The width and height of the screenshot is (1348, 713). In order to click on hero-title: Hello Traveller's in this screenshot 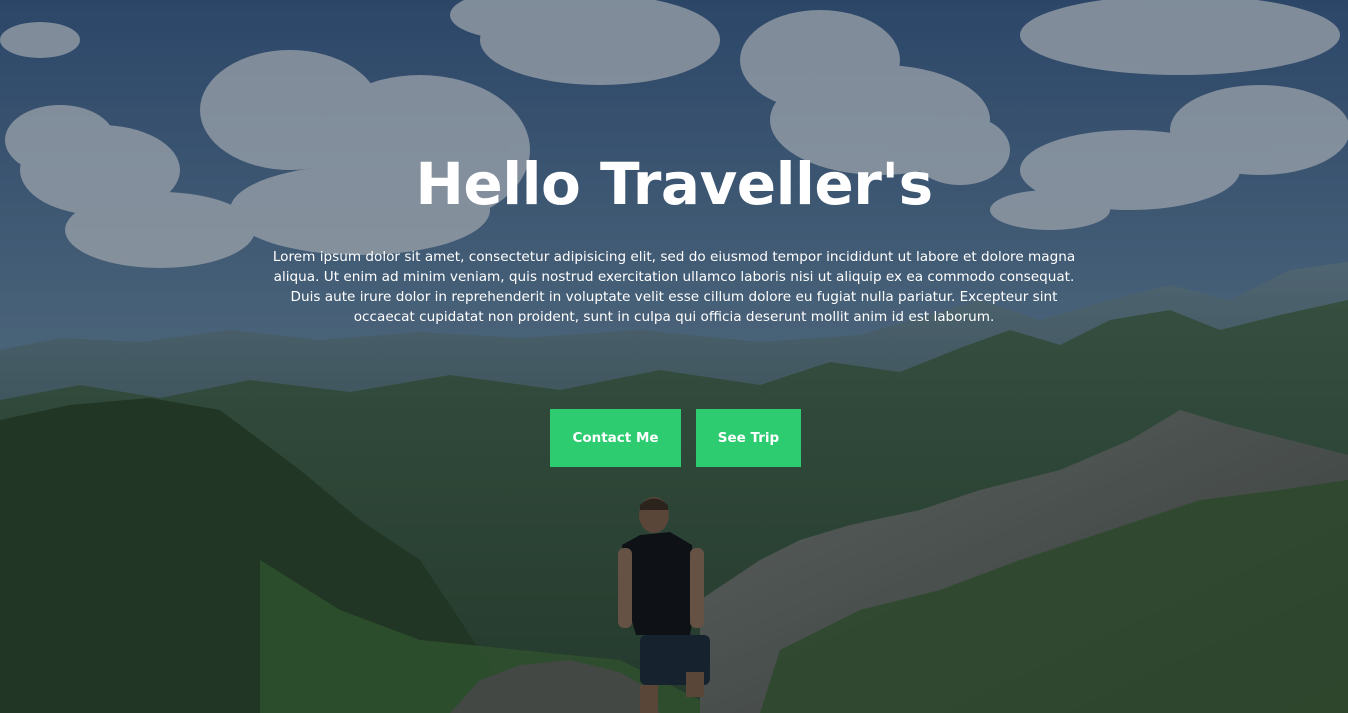, I will do `click(674, 184)`.